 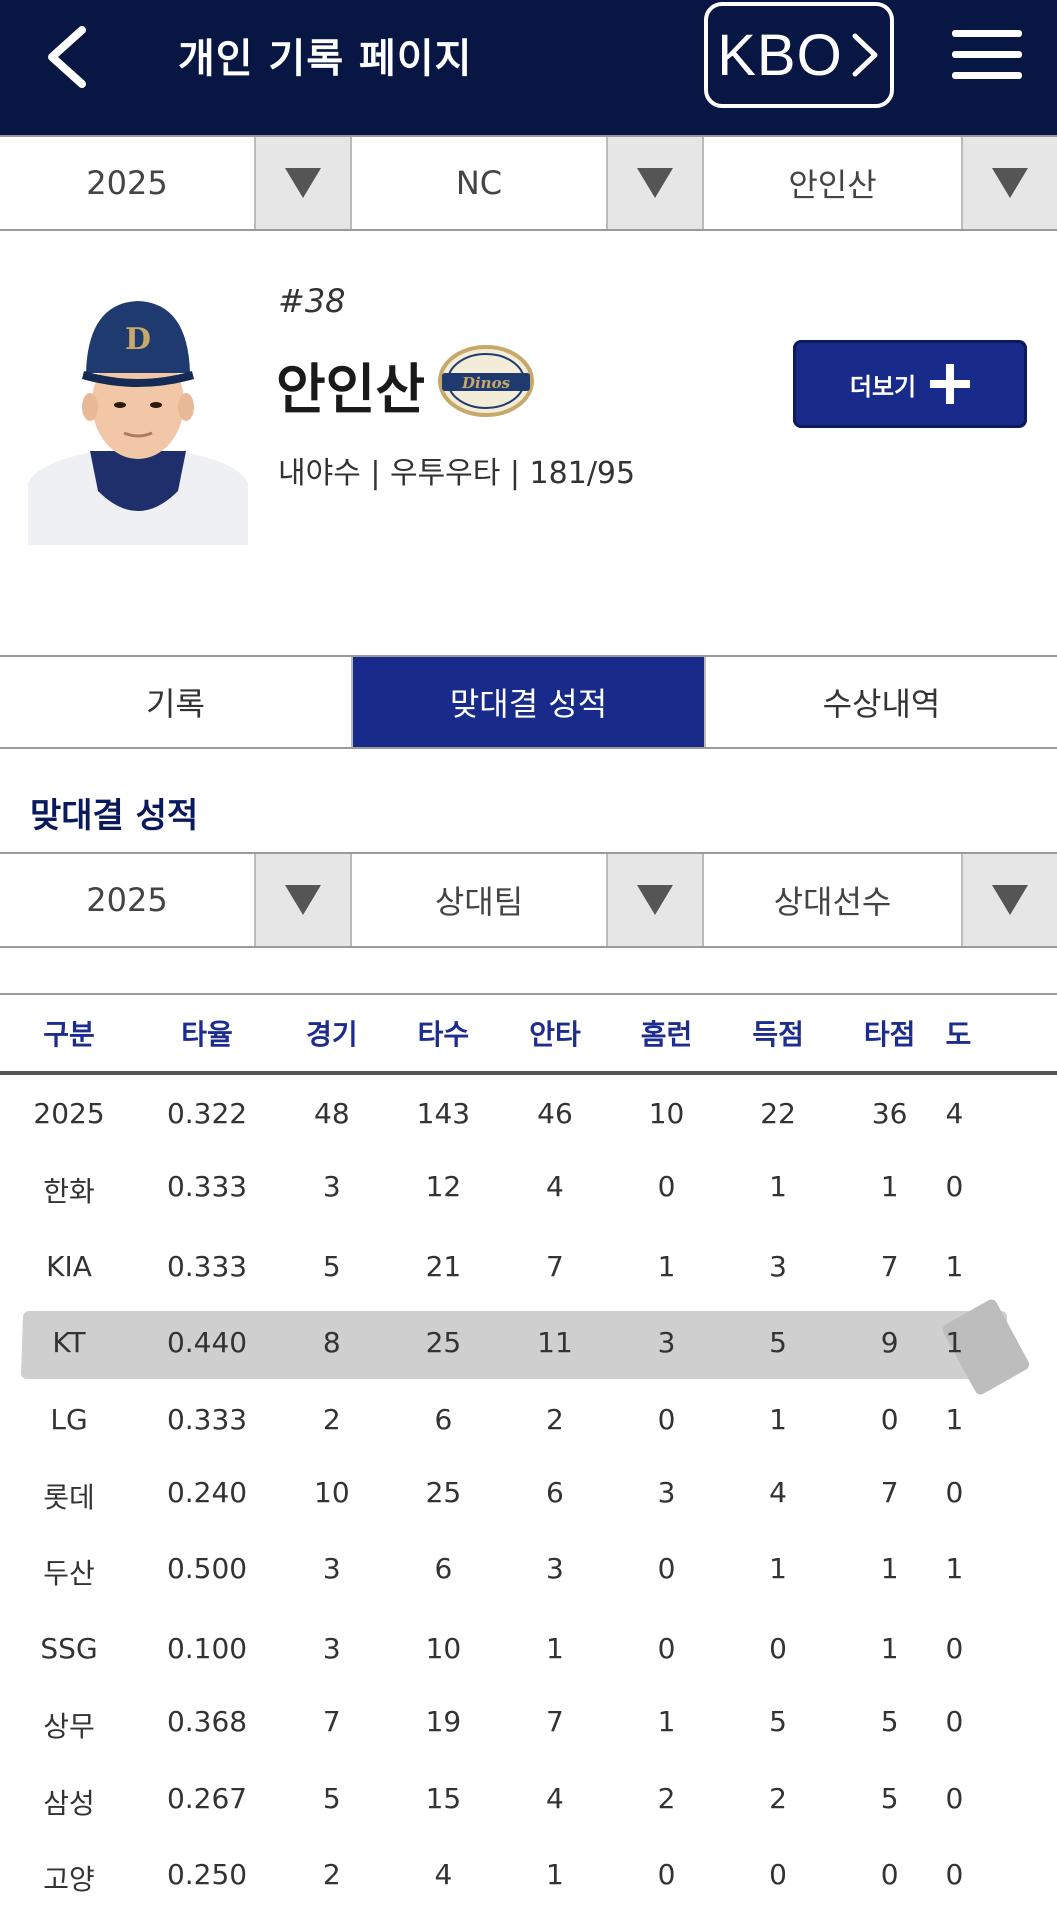 What do you see at coordinates (528, 1496) in the screenshot?
I see `table-row: 롯데 0.240 10 25 6 3 4 7 0` at bounding box center [528, 1496].